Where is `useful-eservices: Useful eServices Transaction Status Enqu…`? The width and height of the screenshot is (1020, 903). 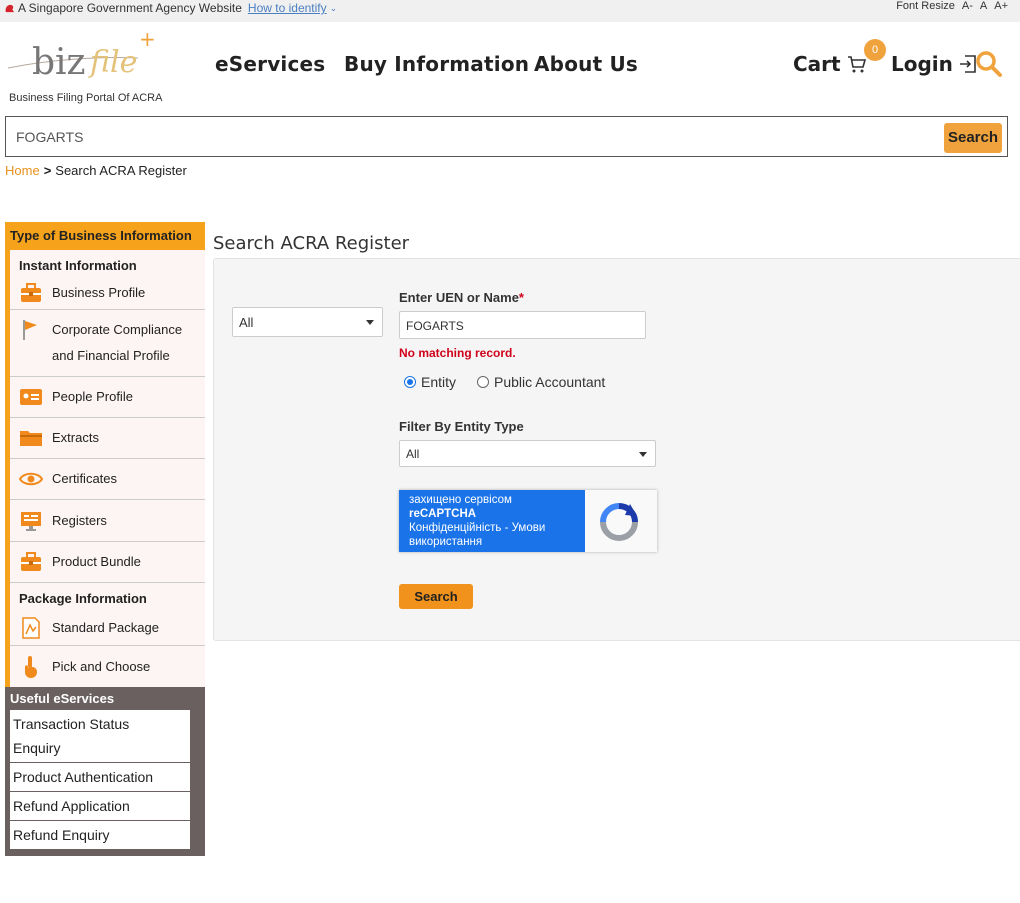
useful-eservices: Useful eServices Transaction Status Enqu… is located at coordinates (105, 771).